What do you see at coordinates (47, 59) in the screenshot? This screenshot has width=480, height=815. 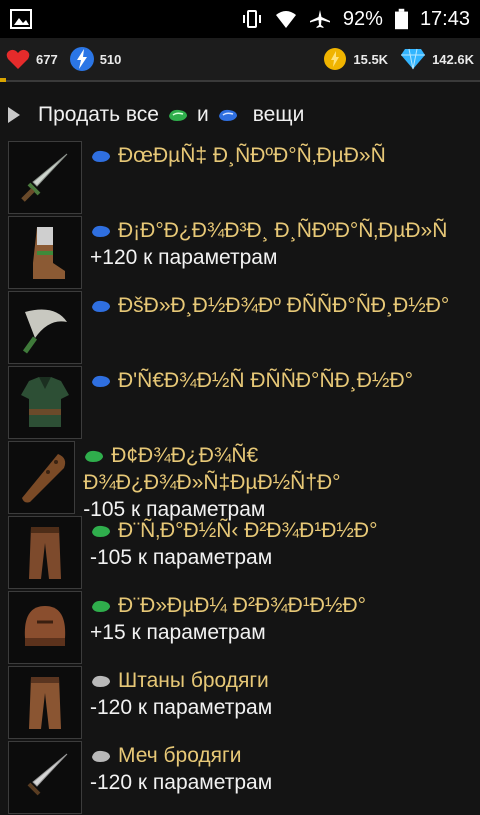 I see `health-value: 677` at bounding box center [47, 59].